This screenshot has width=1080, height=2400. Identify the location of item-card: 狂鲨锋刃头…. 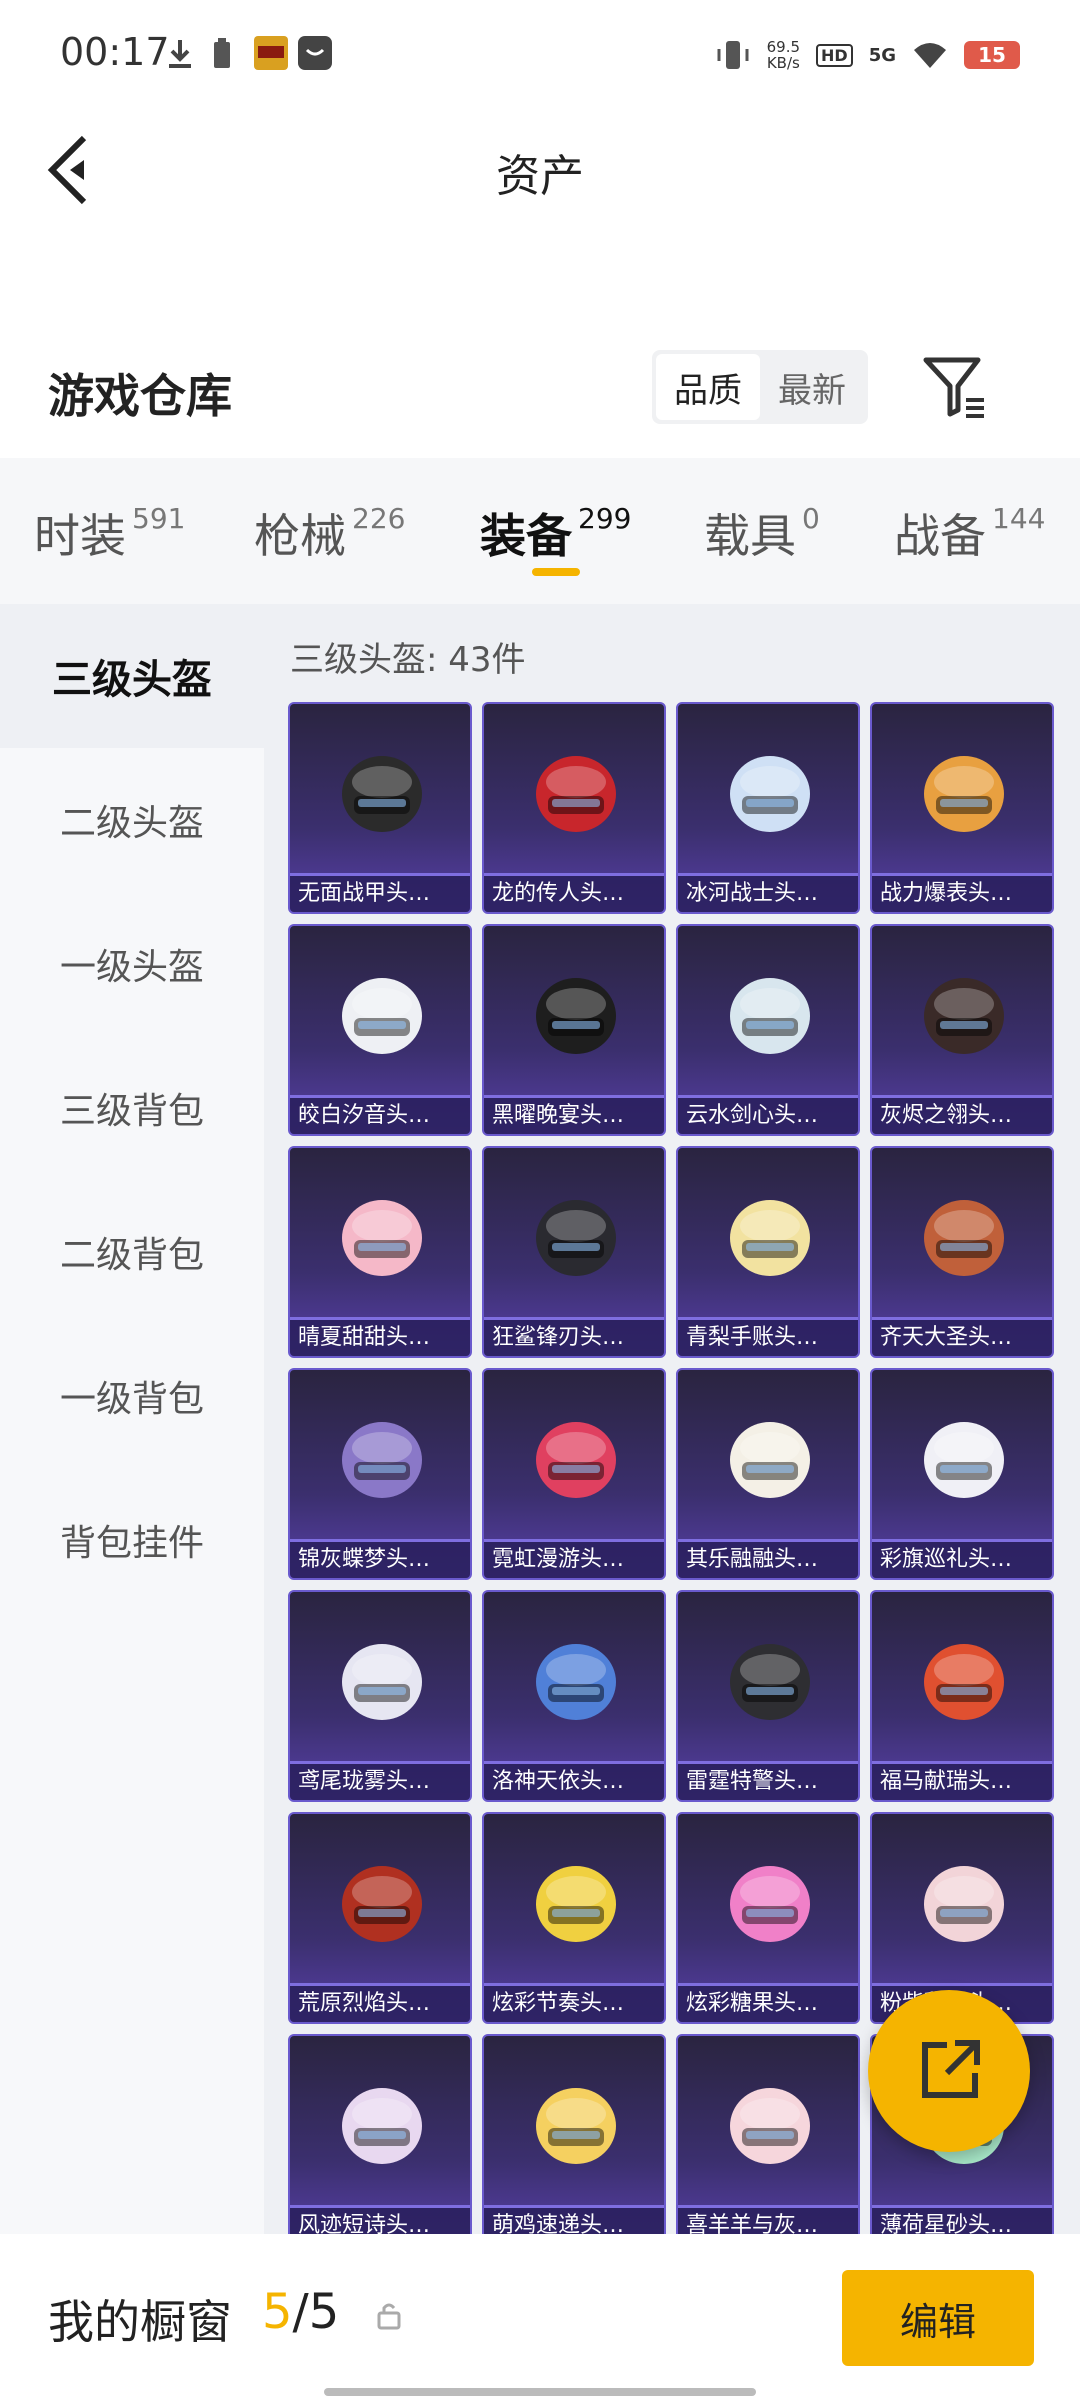
(574, 1252).